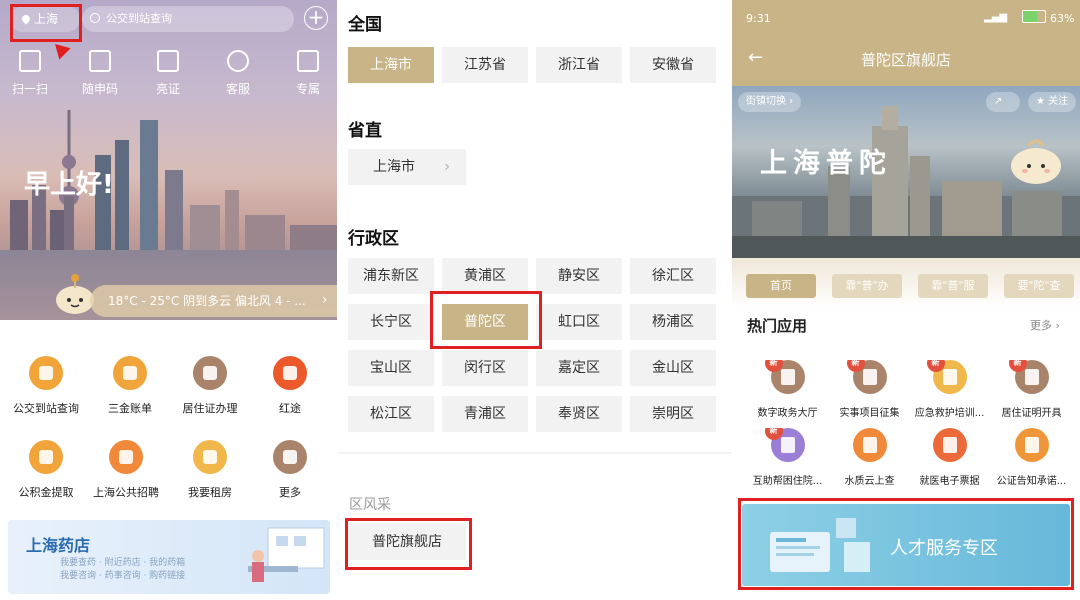 The width and height of the screenshot is (1080, 600). Describe the element at coordinates (826, 163) in the screenshot. I see `hero-title: 上海普陀` at that location.